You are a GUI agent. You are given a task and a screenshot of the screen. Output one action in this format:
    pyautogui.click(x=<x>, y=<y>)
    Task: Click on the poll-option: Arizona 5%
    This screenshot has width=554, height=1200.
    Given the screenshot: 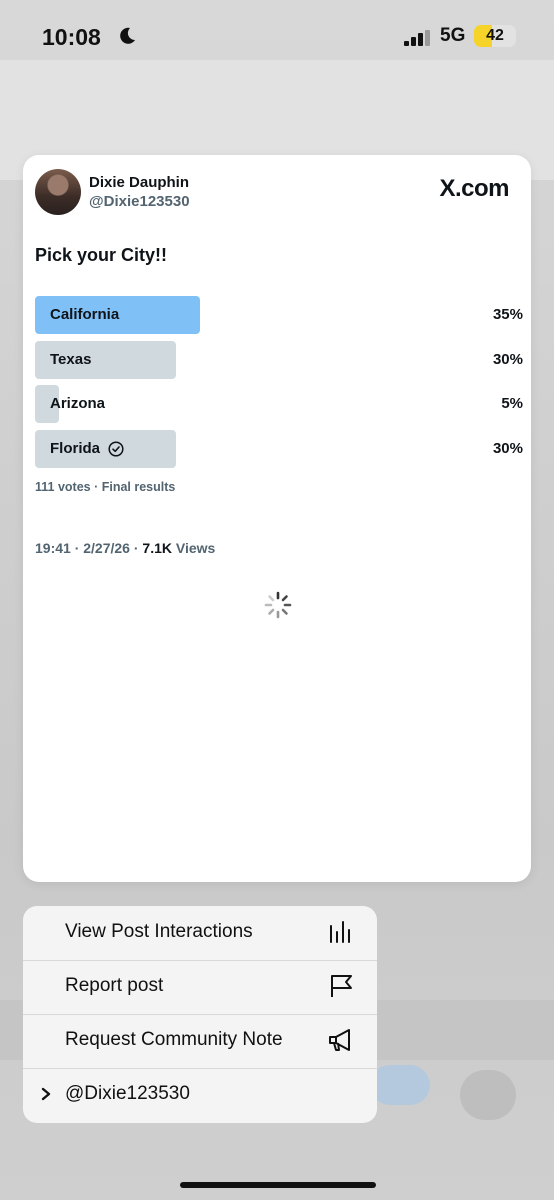 What is the action you would take?
    pyautogui.click(x=279, y=404)
    